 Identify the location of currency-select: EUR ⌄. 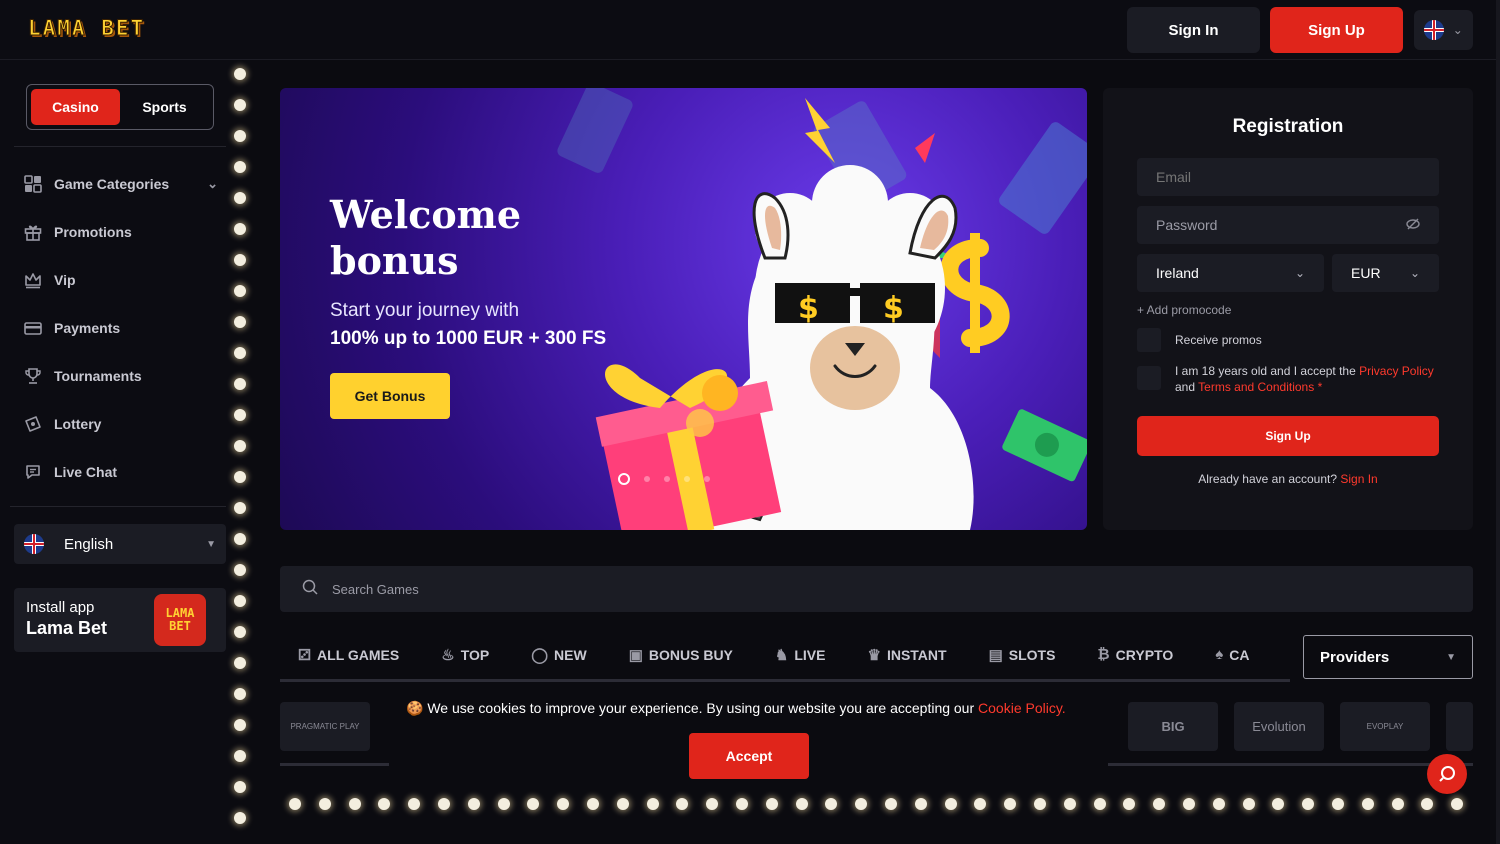
(1385, 273).